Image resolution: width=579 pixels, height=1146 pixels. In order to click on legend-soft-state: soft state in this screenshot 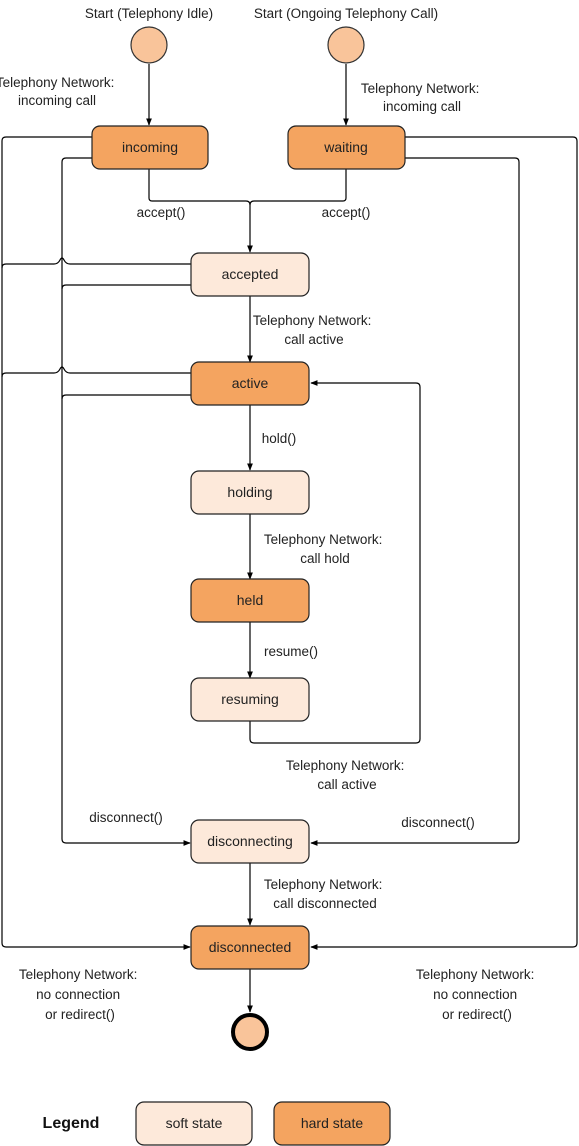, I will do `click(194, 1123)`.